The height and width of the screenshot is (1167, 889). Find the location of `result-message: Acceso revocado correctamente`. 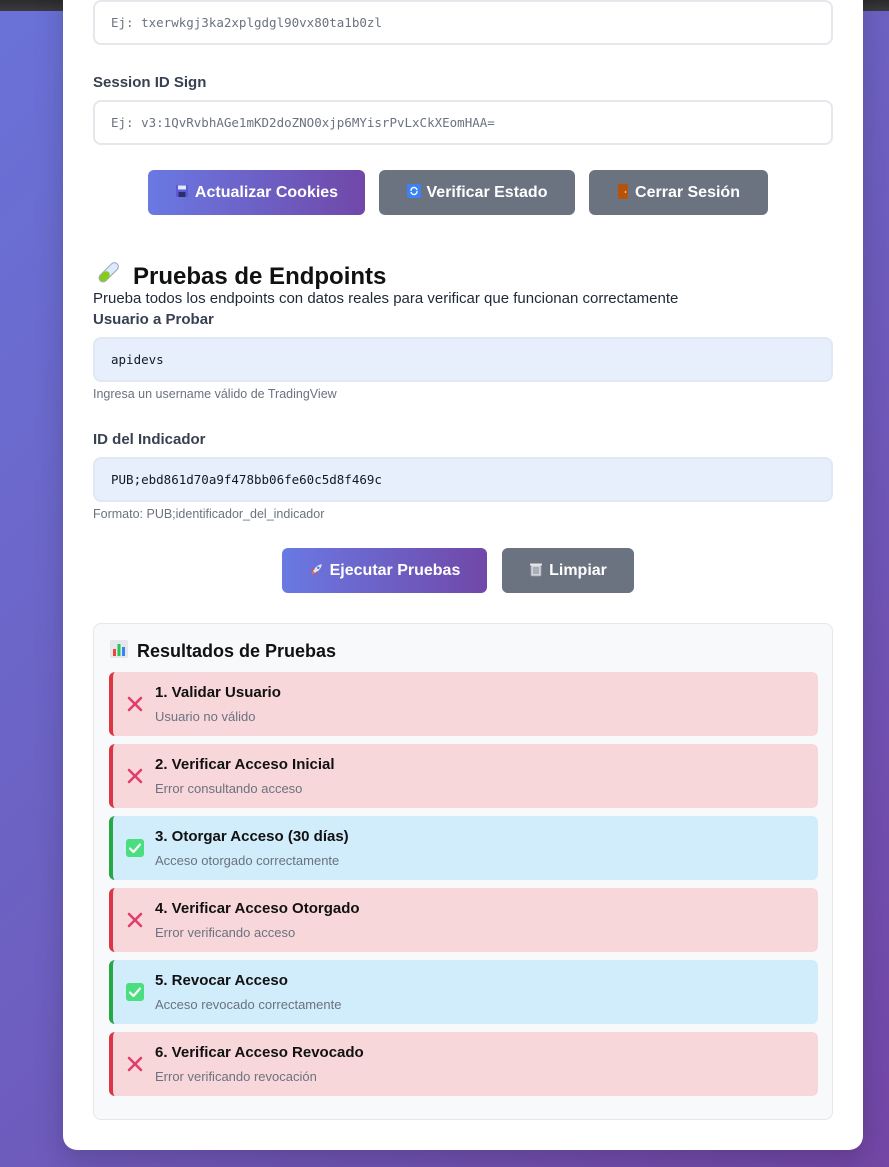

result-message: Acceso revocado correctamente is located at coordinates (248, 1004).